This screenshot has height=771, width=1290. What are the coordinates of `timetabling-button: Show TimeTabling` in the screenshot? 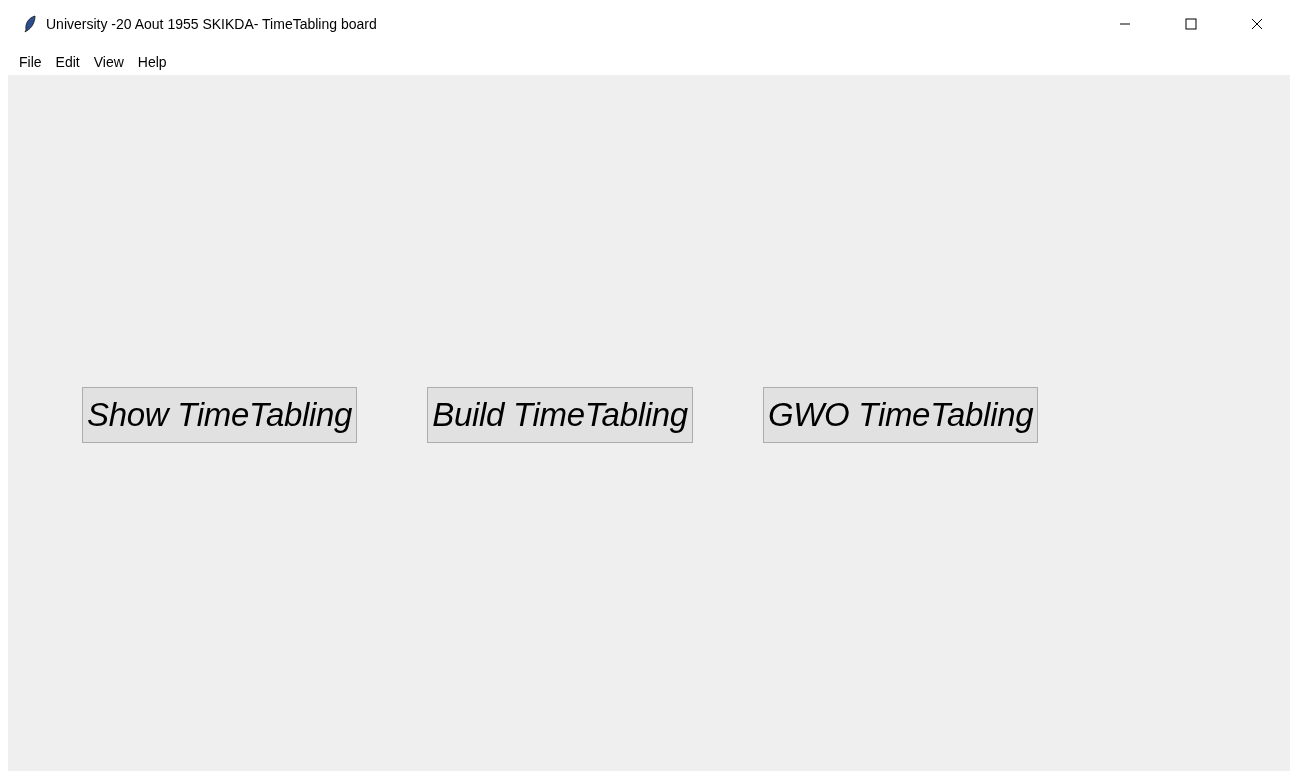 It's located at (220, 415).